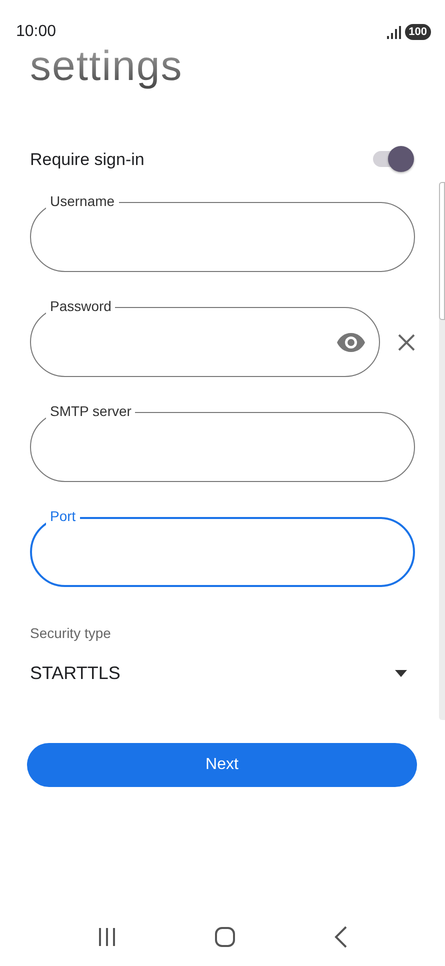 The image size is (445, 966). I want to click on signal-icon, so click(393, 32).